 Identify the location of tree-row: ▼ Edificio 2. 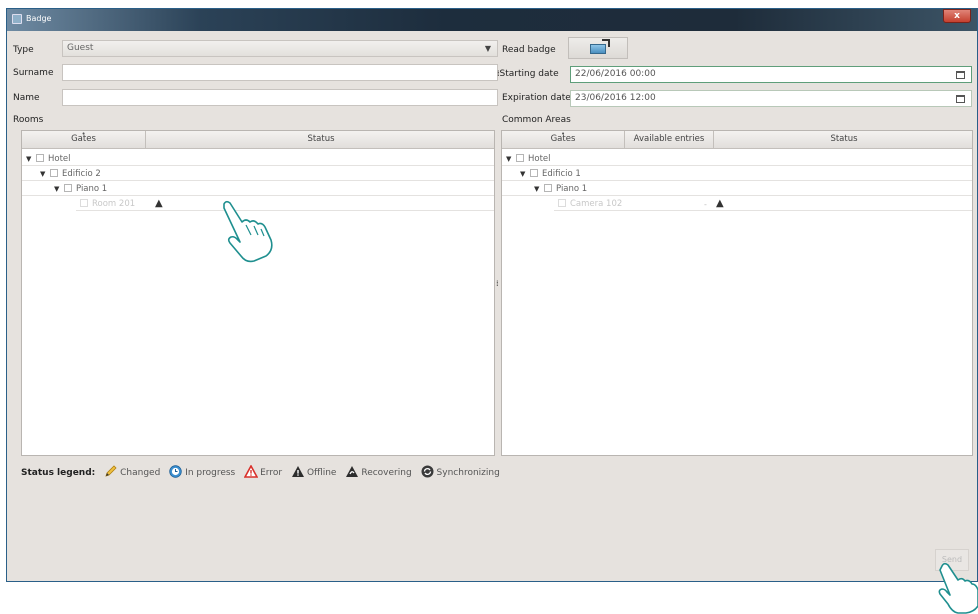
(258, 174).